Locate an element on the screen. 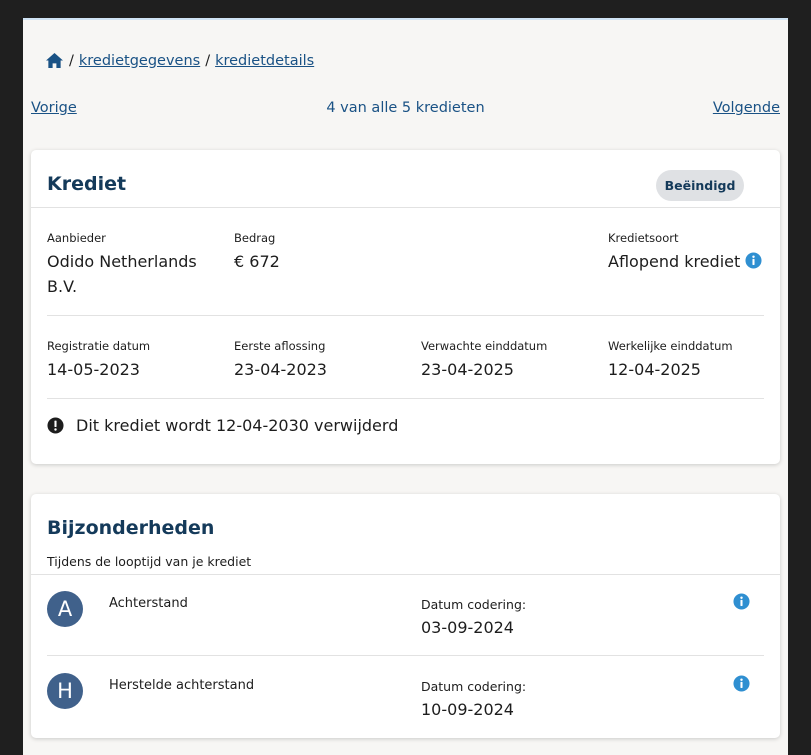 This screenshot has height=755, width=811. removal-notice: Dit krediet wordt 12-04-2030 verwijderd is located at coordinates (222, 425).